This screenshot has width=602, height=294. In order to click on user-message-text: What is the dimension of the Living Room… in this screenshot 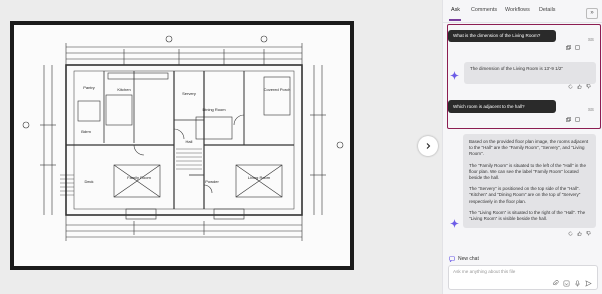, I will do `click(497, 35)`.